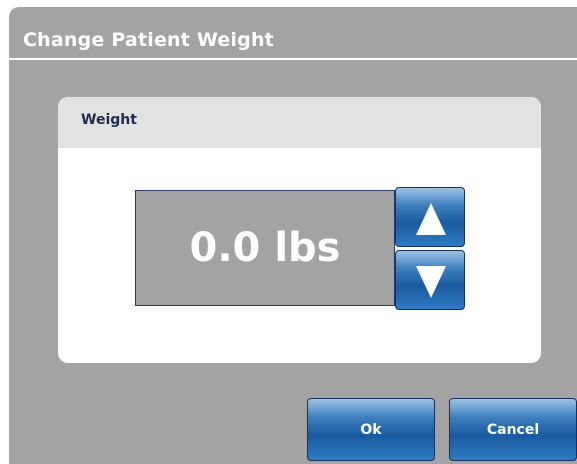 The height and width of the screenshot is (464, 577). I want to click on weight-value-display: 0.0 lbs, so click(265, 248).